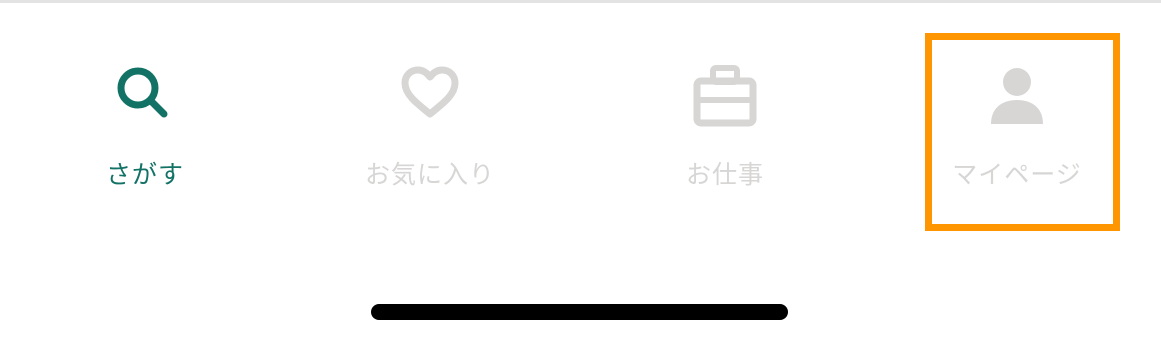 This screenshot has height=342, width=1161. I want to click on heart-icon, so click(430, 96).